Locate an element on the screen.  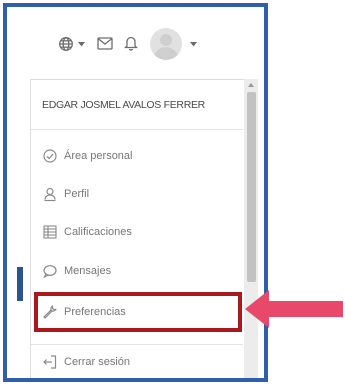
scrollbar-thumb is located at coordinates (251, 187).